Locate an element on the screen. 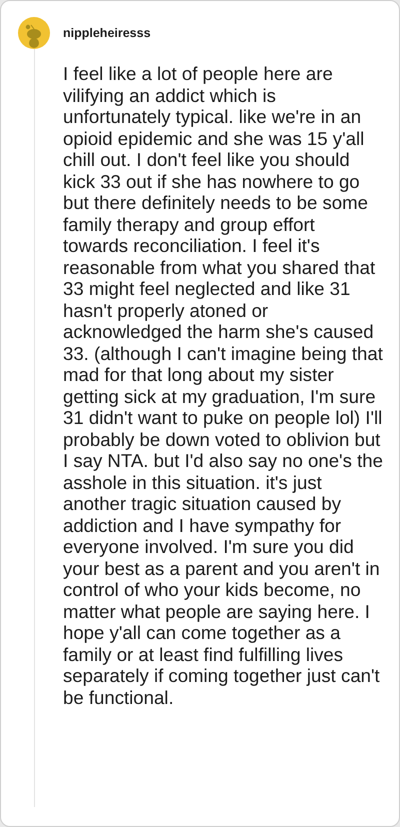  avatar-icon is located at coordinates (34, 33).